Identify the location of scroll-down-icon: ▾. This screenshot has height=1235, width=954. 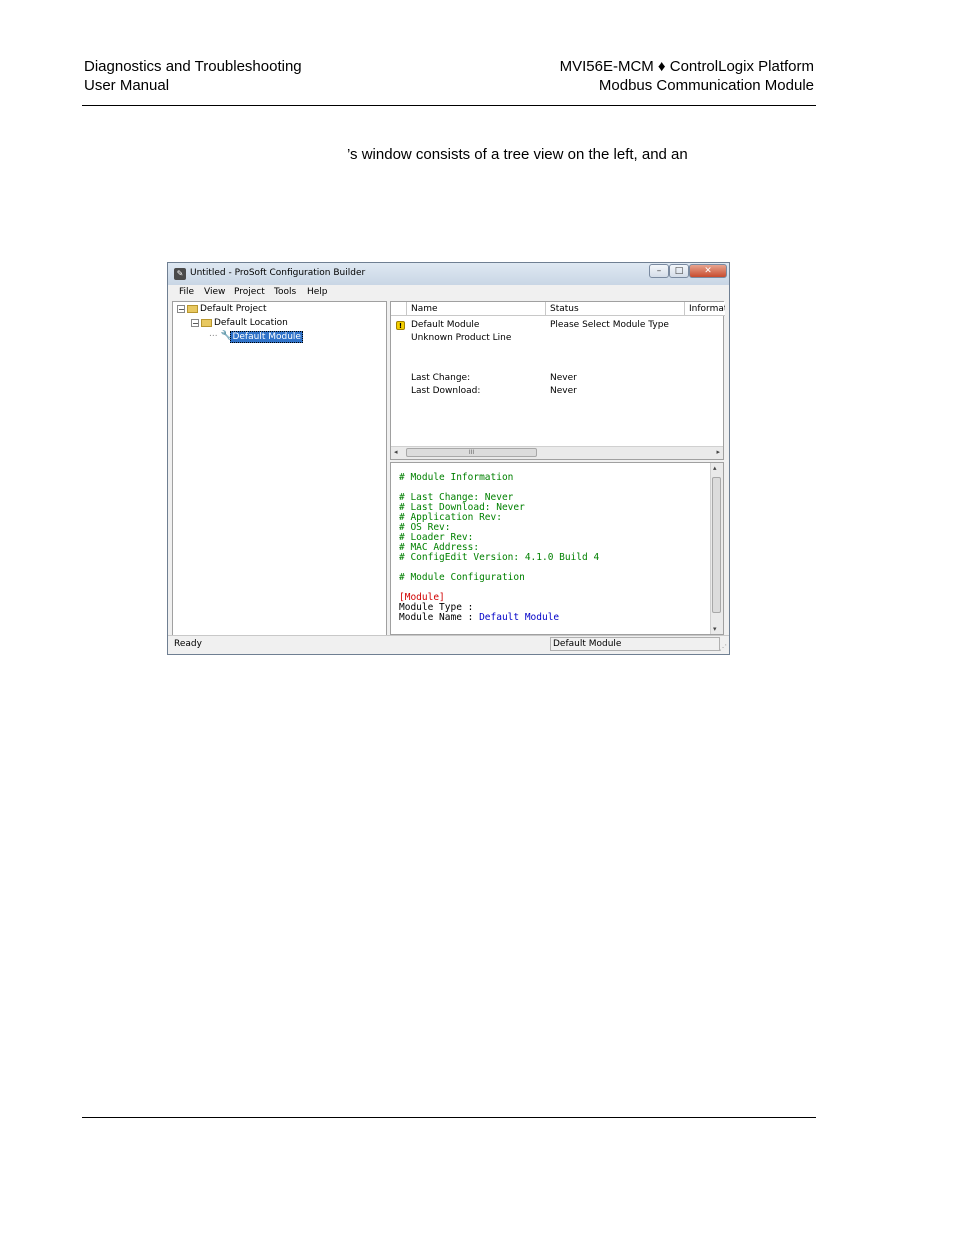
(715, 629).